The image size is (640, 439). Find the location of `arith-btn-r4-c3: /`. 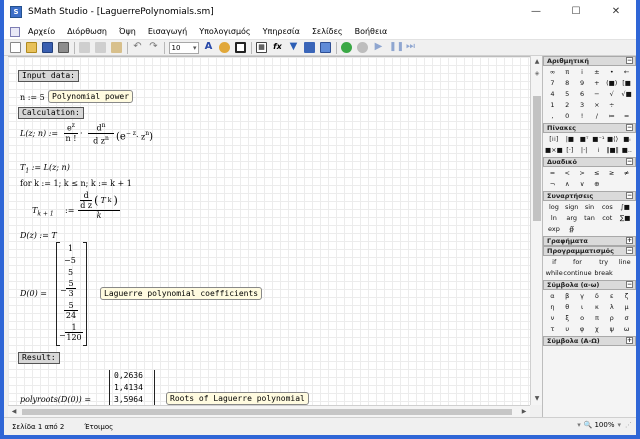

arith-btn-r4-c3: / is located at coordinates (596, 116).